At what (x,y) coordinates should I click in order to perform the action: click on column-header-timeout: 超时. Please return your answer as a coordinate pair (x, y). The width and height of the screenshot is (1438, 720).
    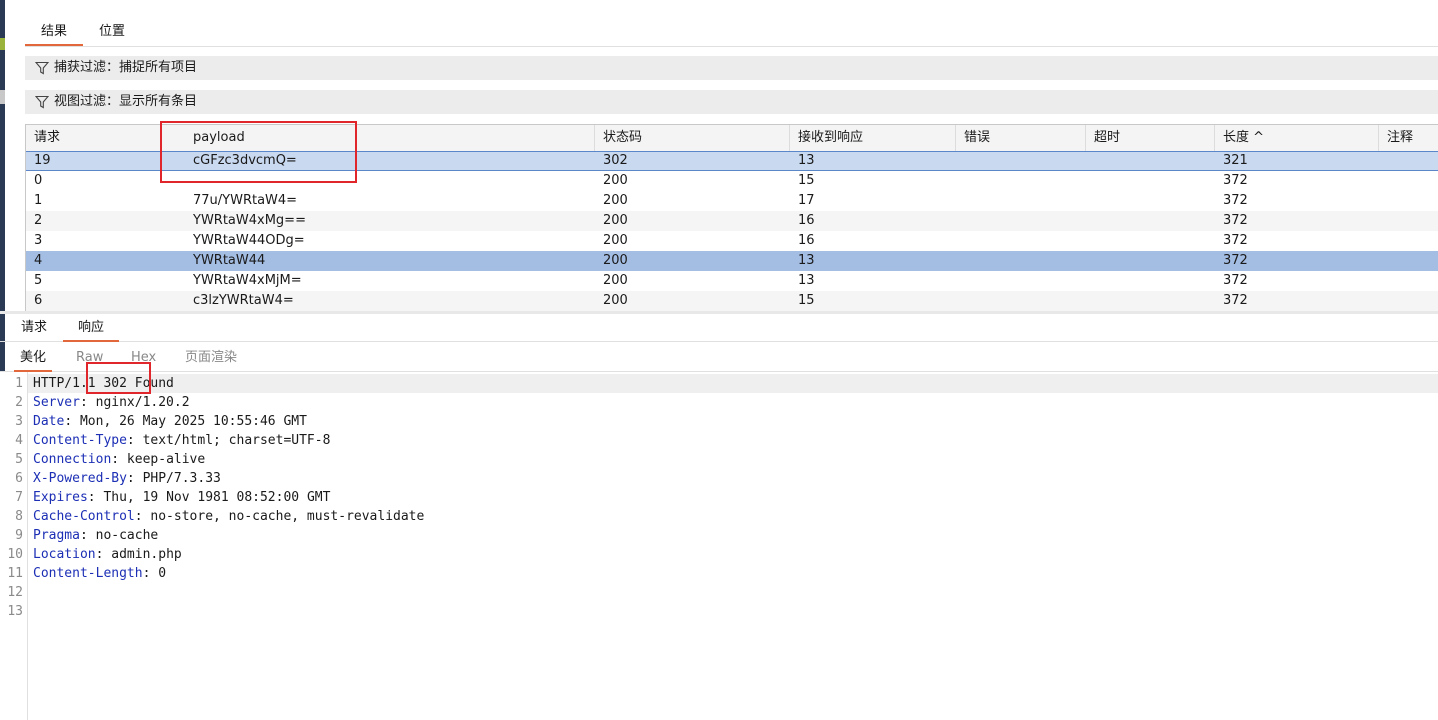
    Looking at the image, I should click on (1150, 138).